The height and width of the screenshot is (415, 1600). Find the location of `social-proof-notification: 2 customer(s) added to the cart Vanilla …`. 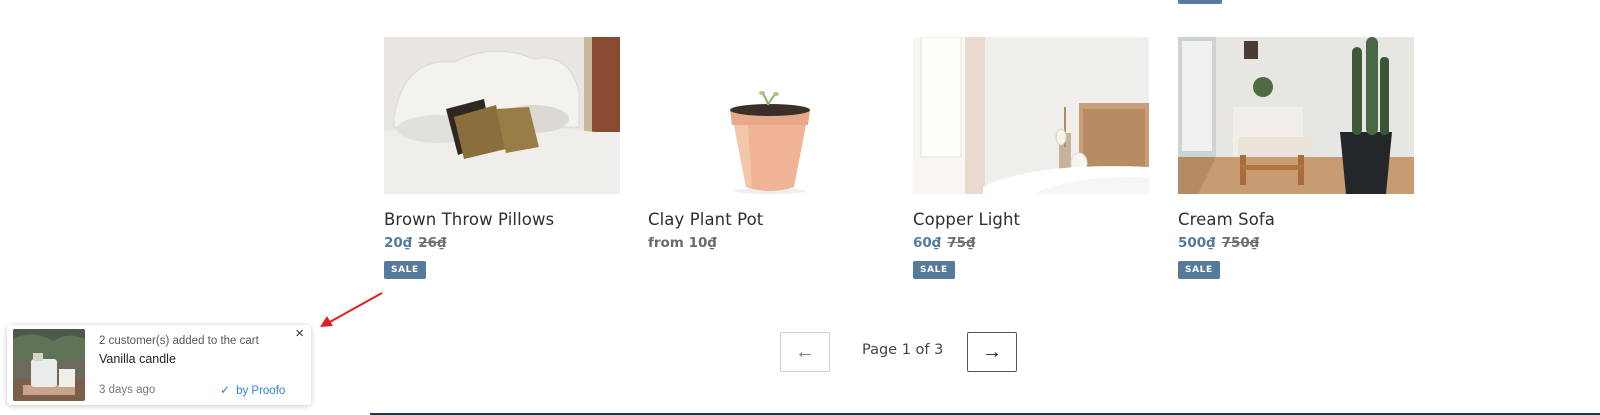

social-proof-notification: 2 customer(s) added to the cart Vanilla … is located at coordinates (159, 365).